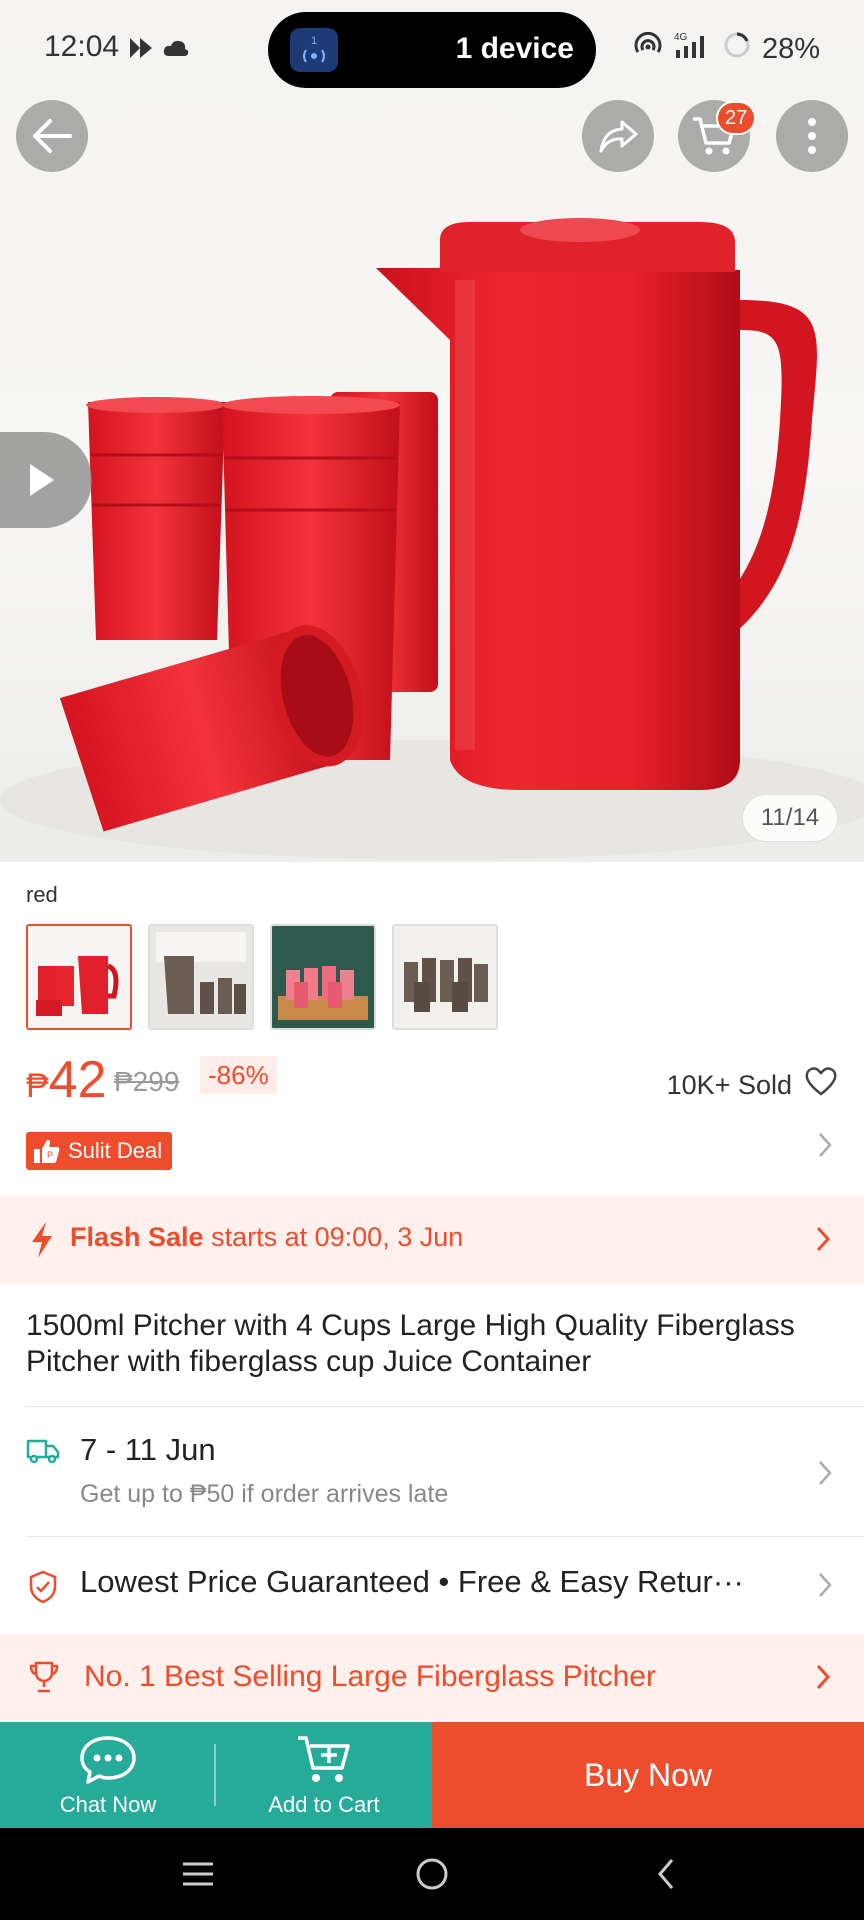  What do you see at coordinates (42, 894) in the screenshot?
I see `variant-label: red` at bounding box center [42, 894].